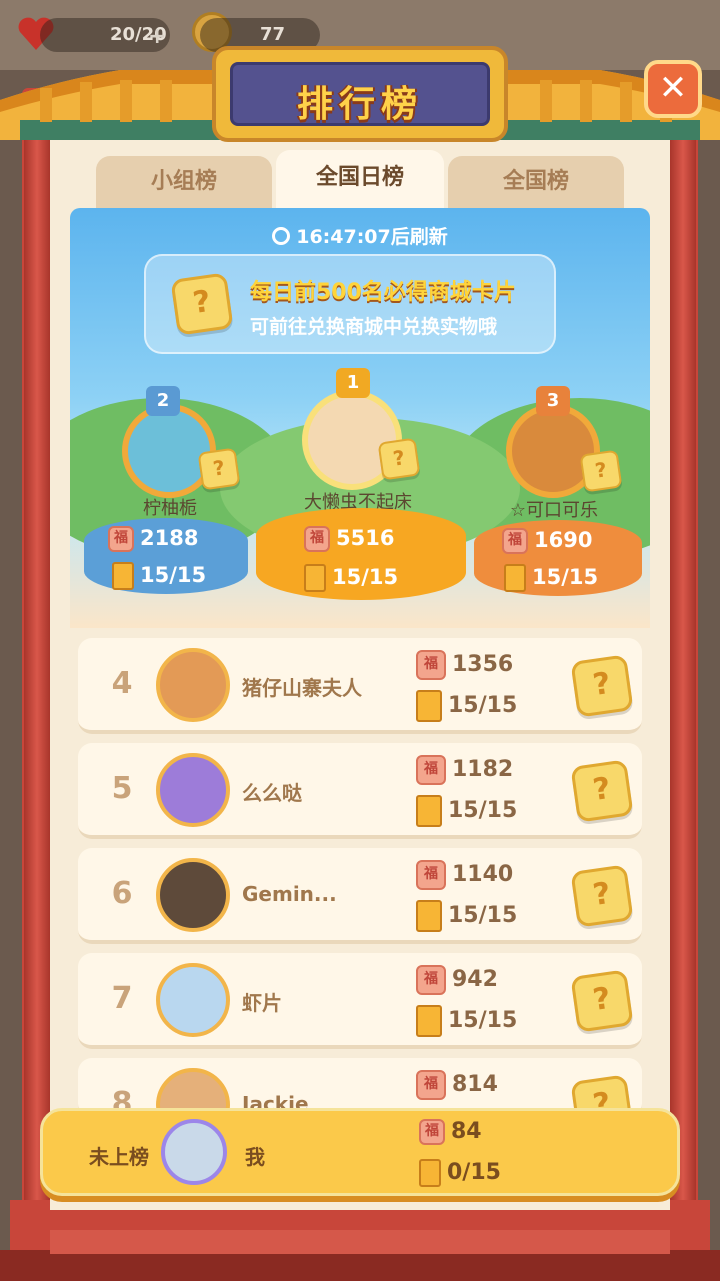 The width and height of the screenshot is (720, 1281). I want to click on left-pillar, so click(37, 660).